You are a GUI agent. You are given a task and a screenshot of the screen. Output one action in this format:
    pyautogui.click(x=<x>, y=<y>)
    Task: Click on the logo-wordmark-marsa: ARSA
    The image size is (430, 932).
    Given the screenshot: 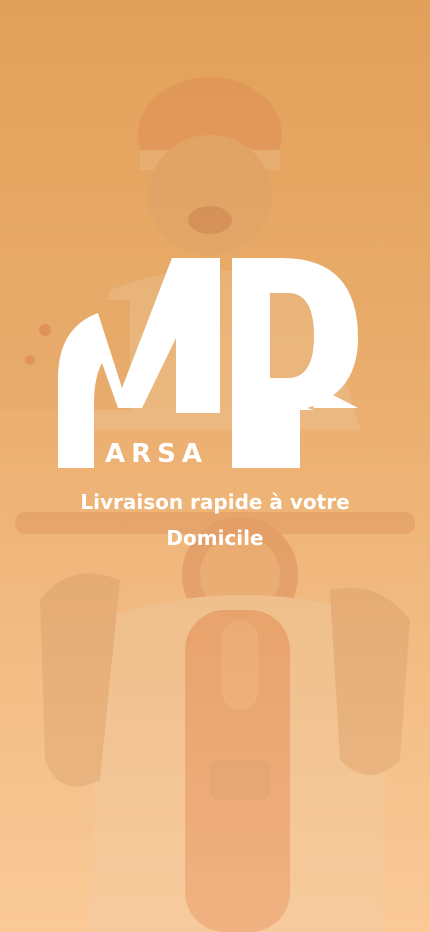 What is the action you would take?
    pyautogui.click(x=156, y=454)
    